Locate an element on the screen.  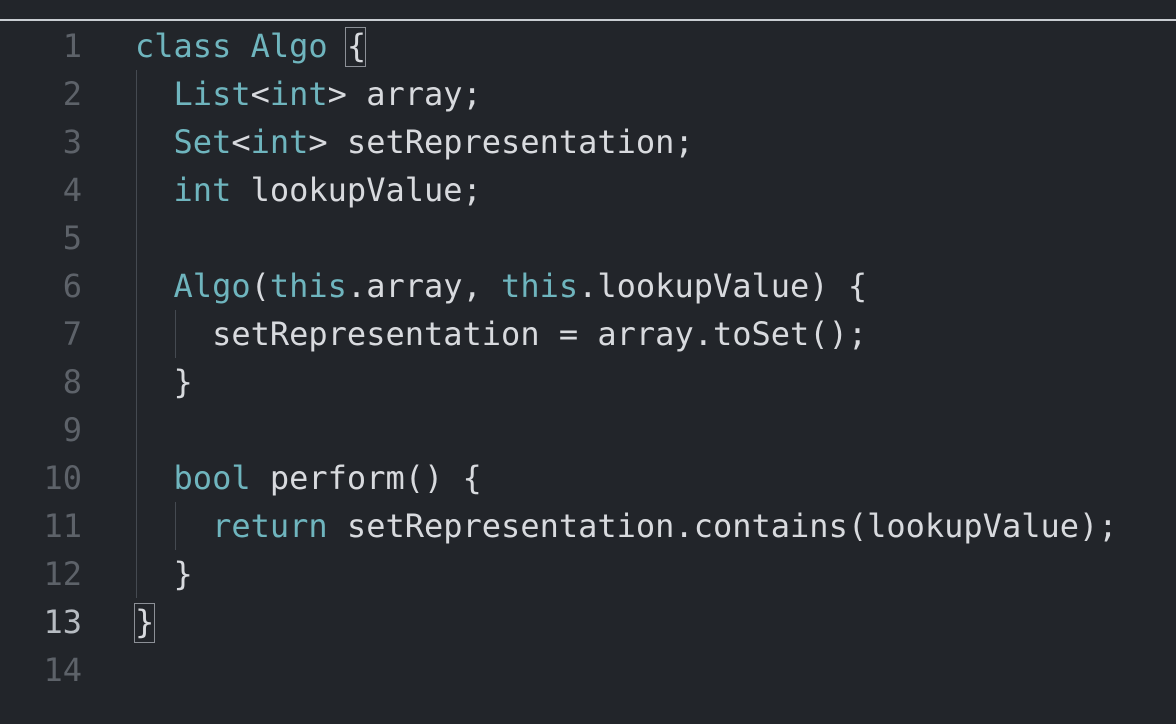
code-text: int lookupValue; is located at coordinates (308, 190).